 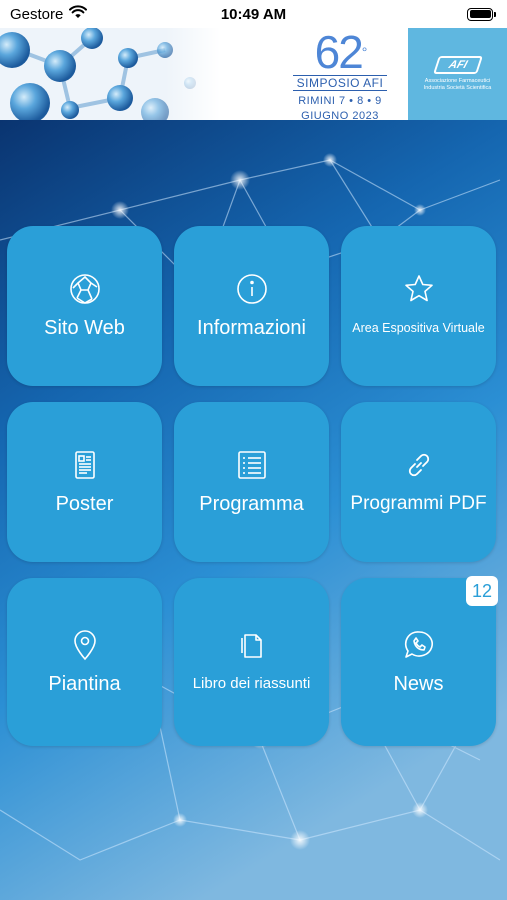 What do you see at coordinates (482, 591) in the screenshot?
I see `news-count-badge: 12` at bounding box center [482, 591].